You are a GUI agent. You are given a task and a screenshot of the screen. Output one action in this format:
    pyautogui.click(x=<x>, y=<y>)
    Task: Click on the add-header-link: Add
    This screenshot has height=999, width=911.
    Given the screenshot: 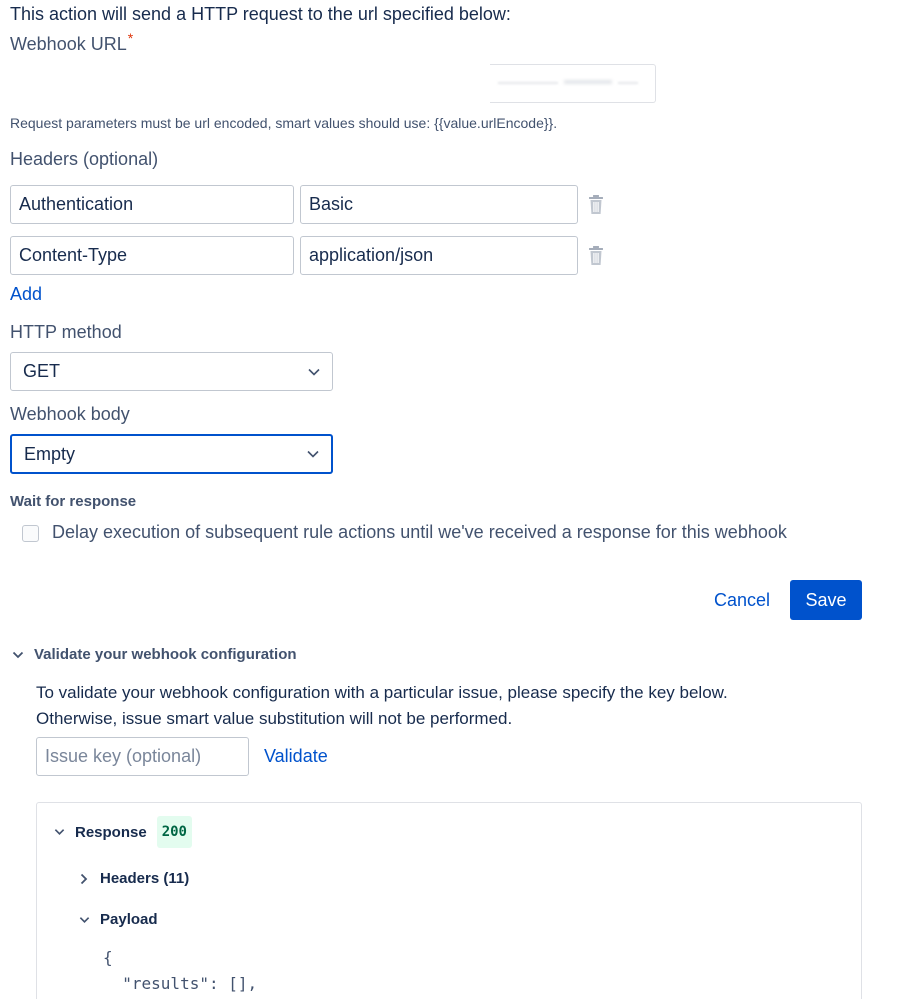 What is the action you would take?
    pyautogui.click(x=26, y=294)
    